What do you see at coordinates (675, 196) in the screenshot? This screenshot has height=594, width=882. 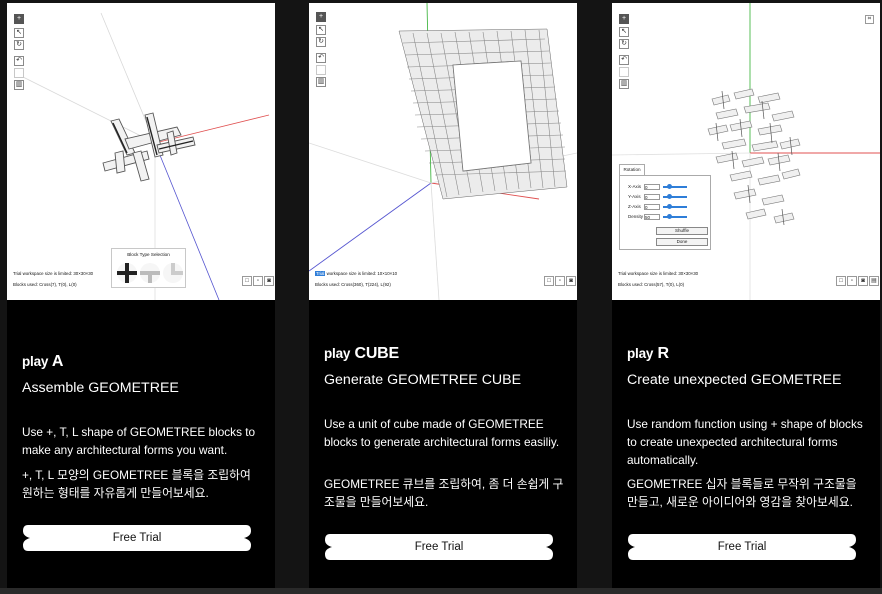 I see `y-axis-slider` at bounding box center [675, 196].